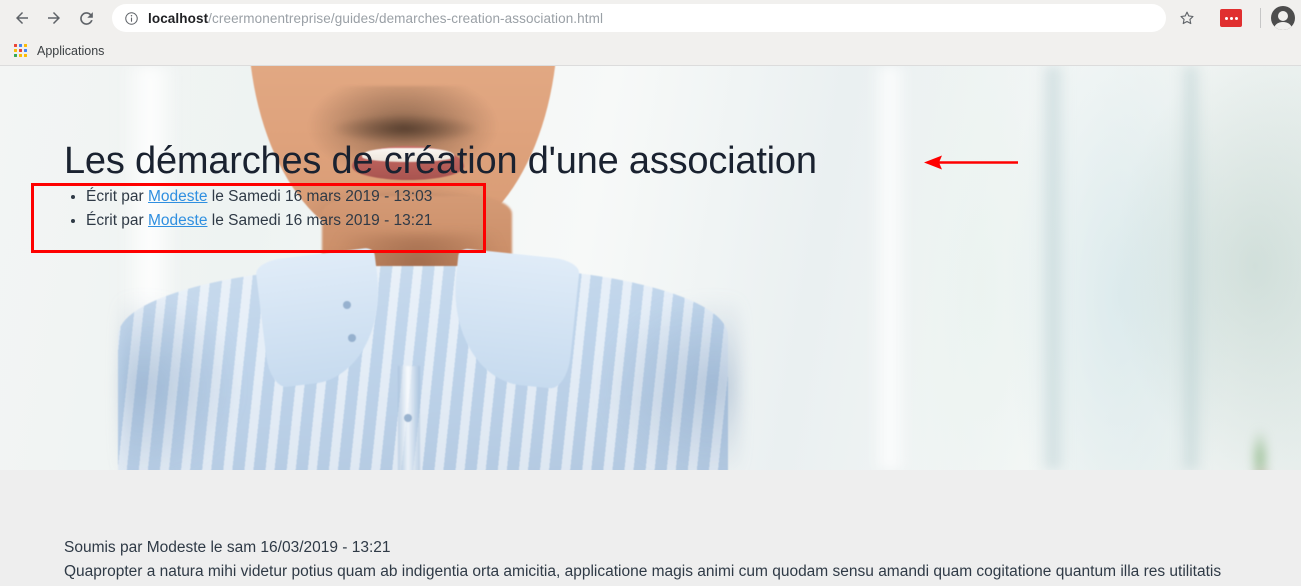  Describe the element at coordinates (1283, 18) in the screenshot. I see `profile-avatar-icon` at that location.